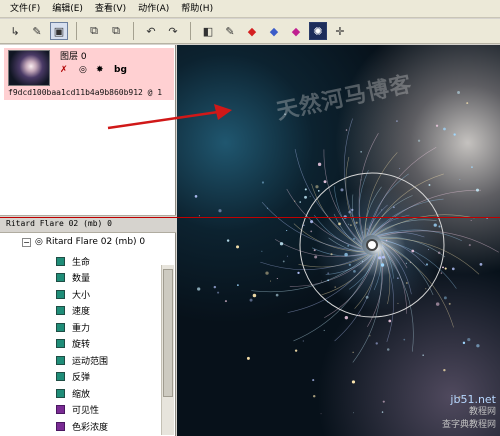 The width and height of the screenshot is (500, 436). Describe the element at coordinates (173, 31) in the screenshot. I see `redo-icon: ↷` at that location.